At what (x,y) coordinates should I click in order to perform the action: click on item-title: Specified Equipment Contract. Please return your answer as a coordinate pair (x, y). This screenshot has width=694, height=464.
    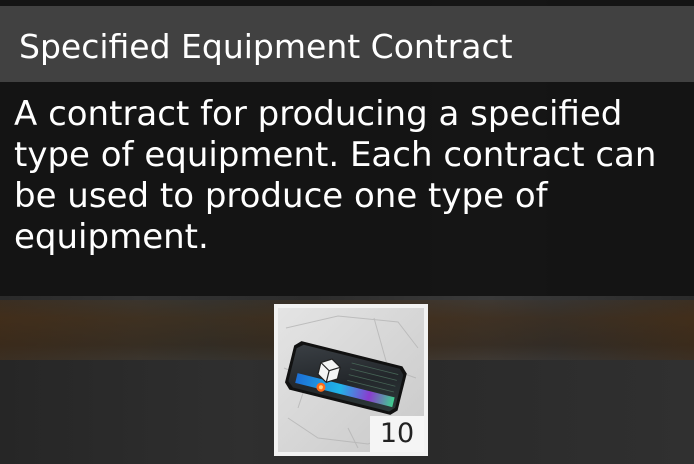
    Looking at the image, I should click on (266, 46).